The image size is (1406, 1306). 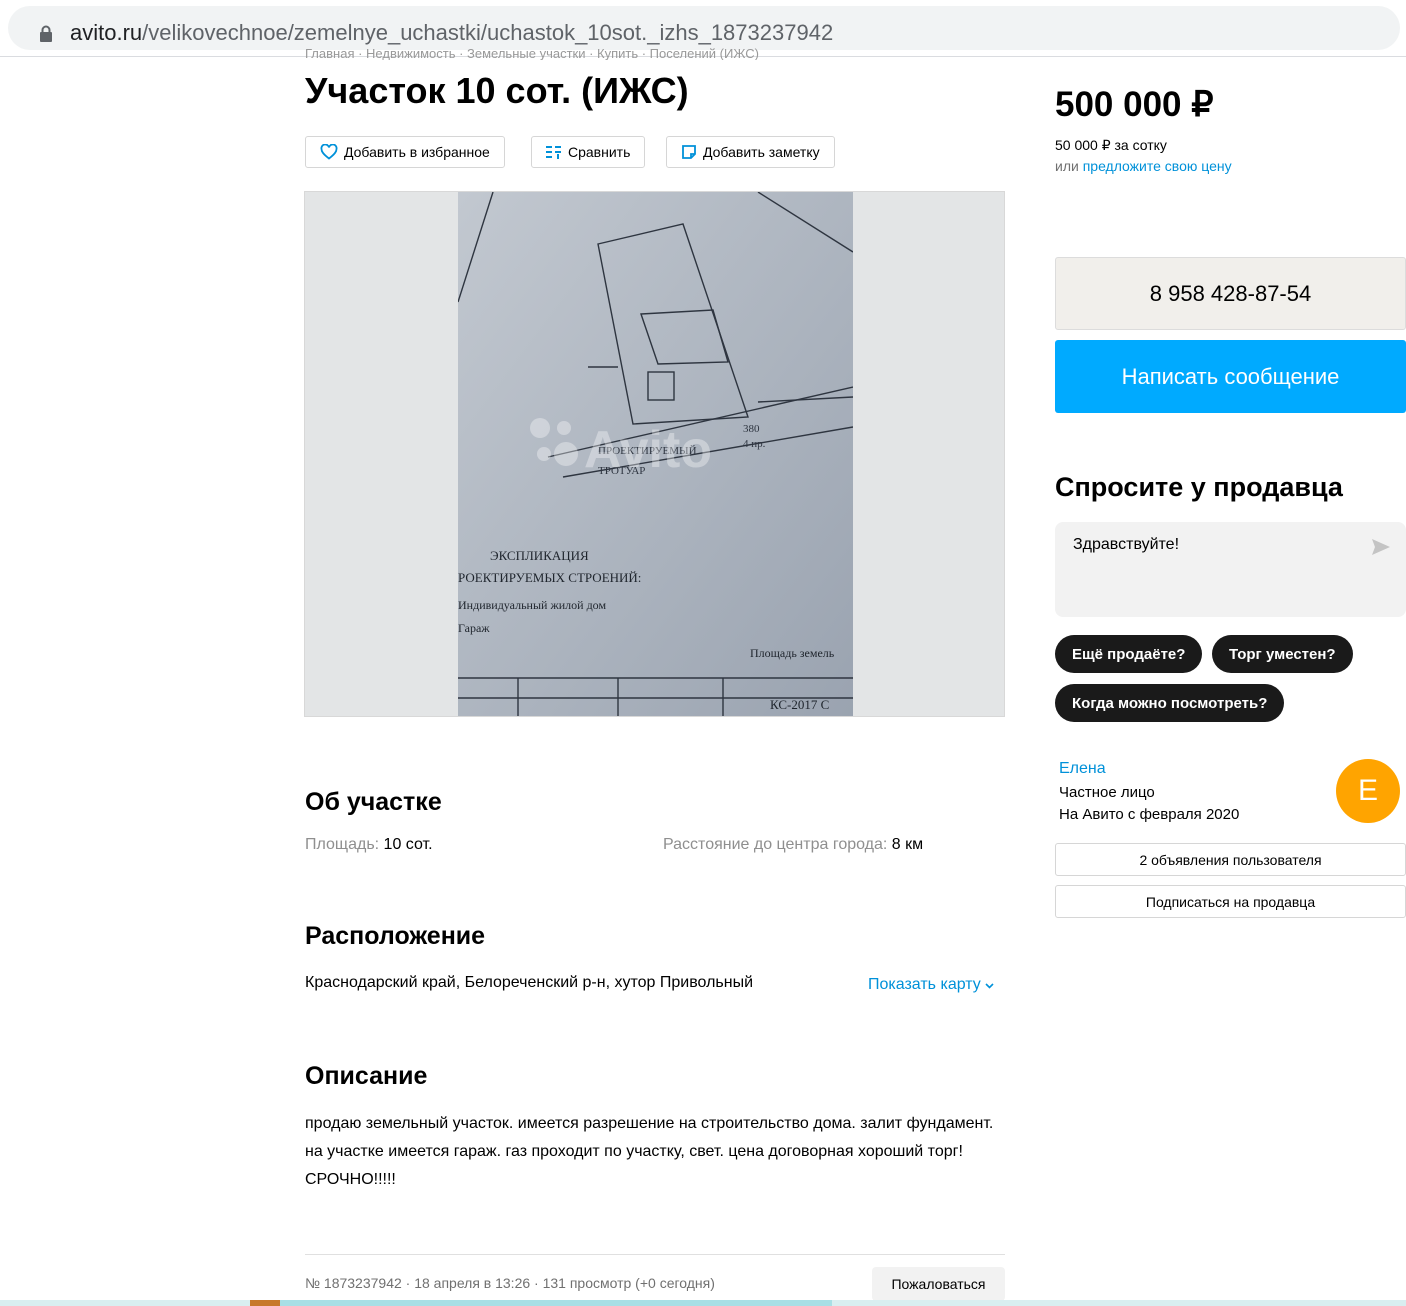 I want to click on complain-button: Пожаловаться, so click(x=938, y=1284).